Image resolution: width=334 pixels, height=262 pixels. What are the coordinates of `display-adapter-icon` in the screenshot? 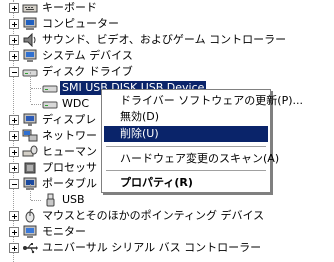 It's located at (30, 119).